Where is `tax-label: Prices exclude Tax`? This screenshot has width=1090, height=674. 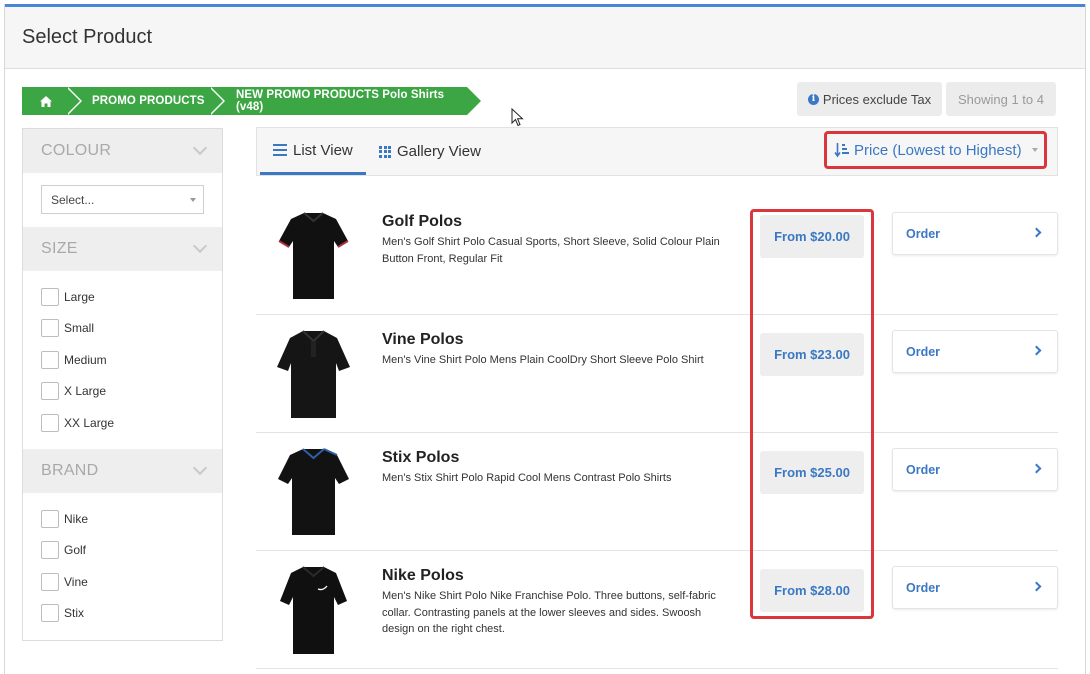
tax-label: Prices exclude Tax is located at coordinates (877, 99).